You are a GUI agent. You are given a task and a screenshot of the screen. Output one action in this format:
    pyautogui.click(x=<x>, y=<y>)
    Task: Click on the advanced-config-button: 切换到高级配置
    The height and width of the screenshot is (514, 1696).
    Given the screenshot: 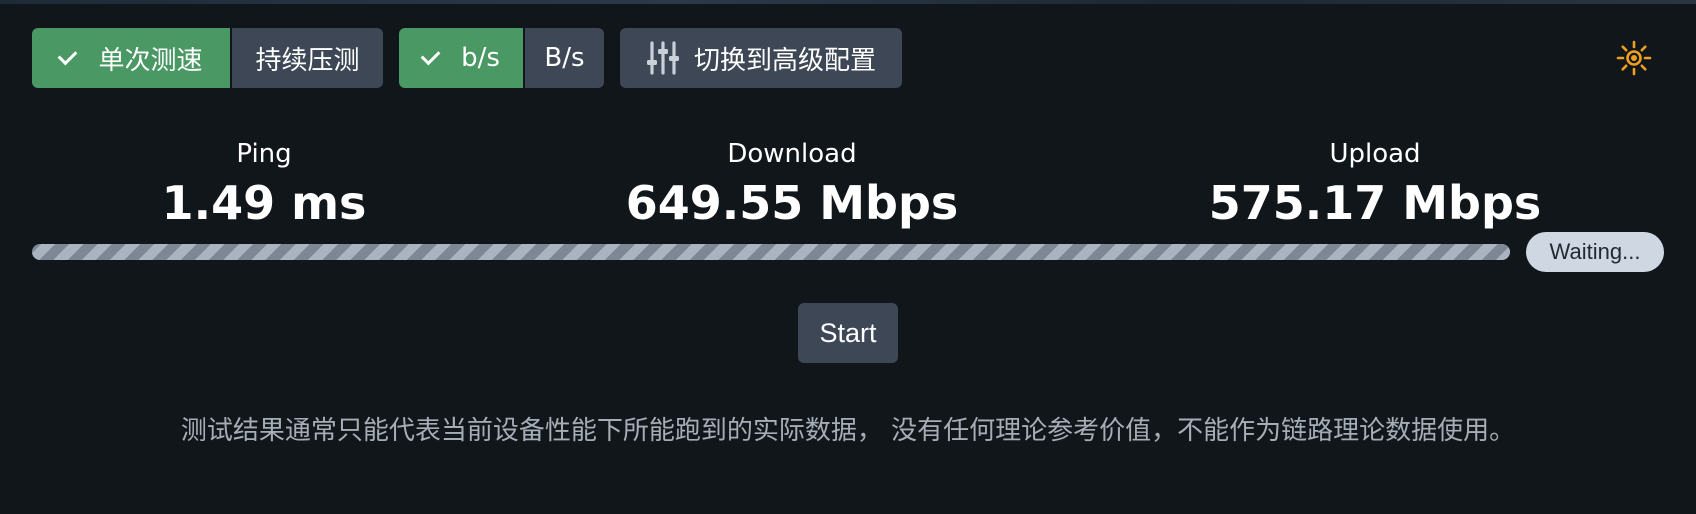 What is the action you would take?
    pyautogui.click(x=761, y=58)
    